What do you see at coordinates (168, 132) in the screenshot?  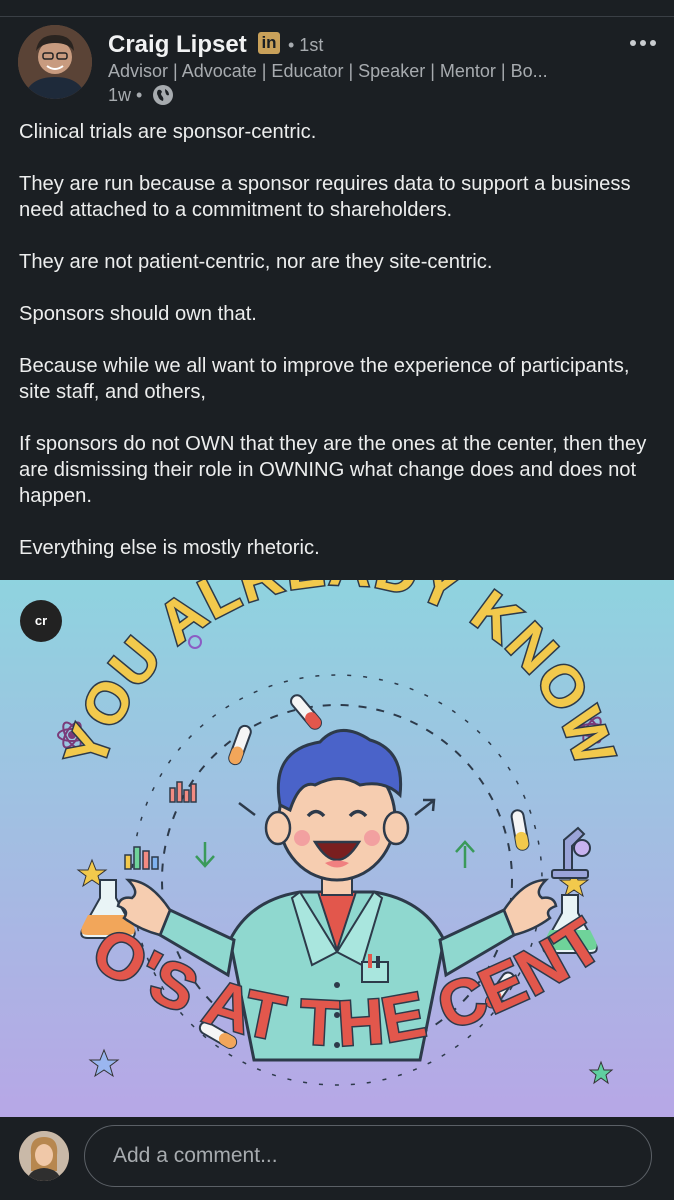 I see `post-paragraph: Clinical trials are sponsor-centric.` at bounding box center [168, 132].